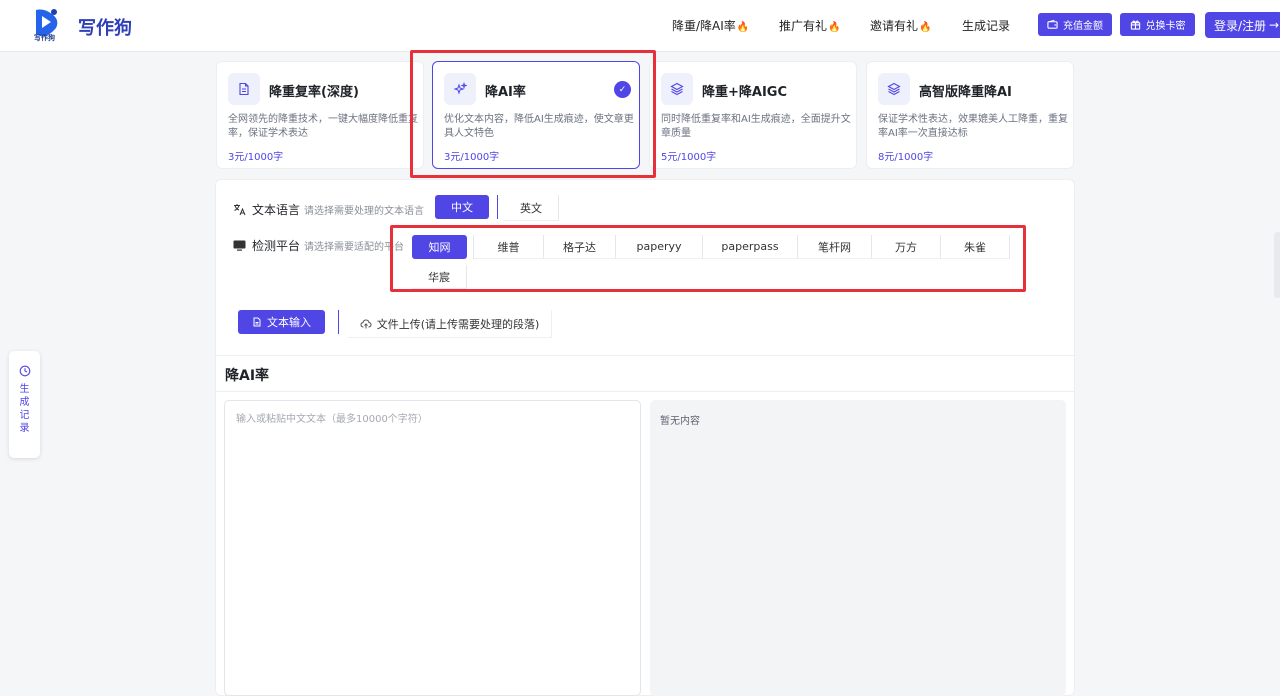 This screenshot has height=696, width=1280. Describe the element at coordinates (906, 247) in the screenshot. I see `platform-option-wanfang: 万方` at that location.